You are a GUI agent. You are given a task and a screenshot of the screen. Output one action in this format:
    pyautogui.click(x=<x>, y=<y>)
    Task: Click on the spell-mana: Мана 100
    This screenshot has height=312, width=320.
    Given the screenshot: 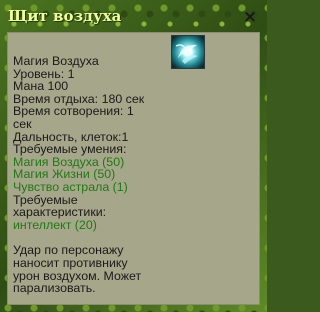 What is the action you would take?
    pyautogui.click(x=41, y=86)
    